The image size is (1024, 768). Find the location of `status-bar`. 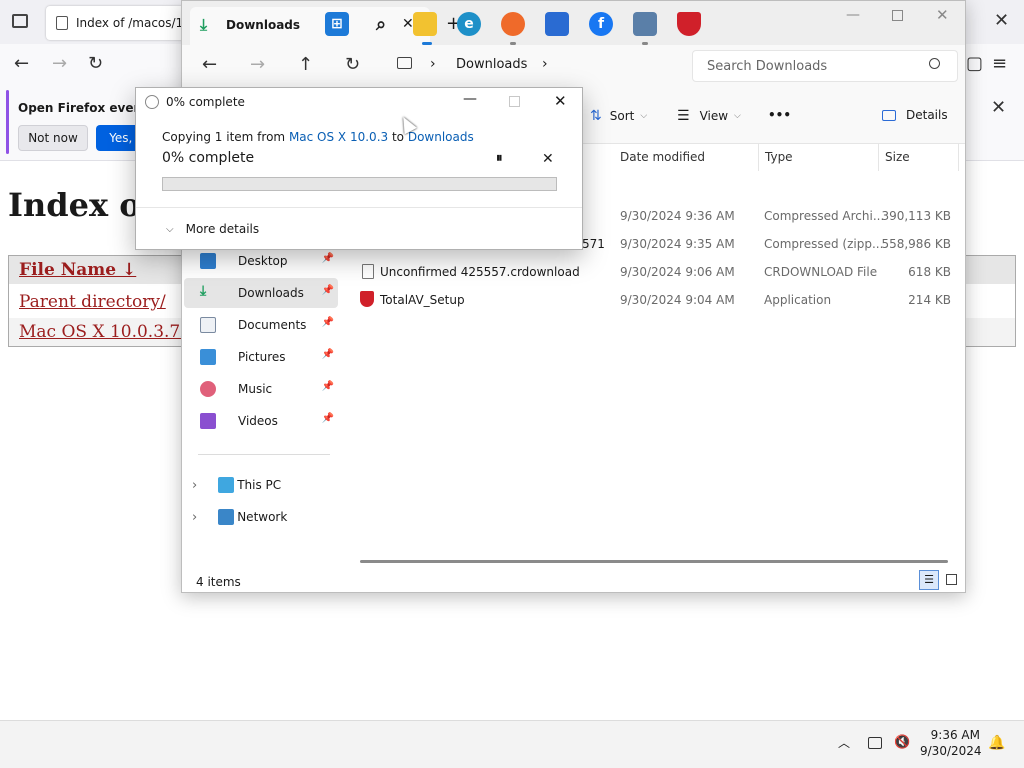

status-bar is located at coordinates (573, 581).